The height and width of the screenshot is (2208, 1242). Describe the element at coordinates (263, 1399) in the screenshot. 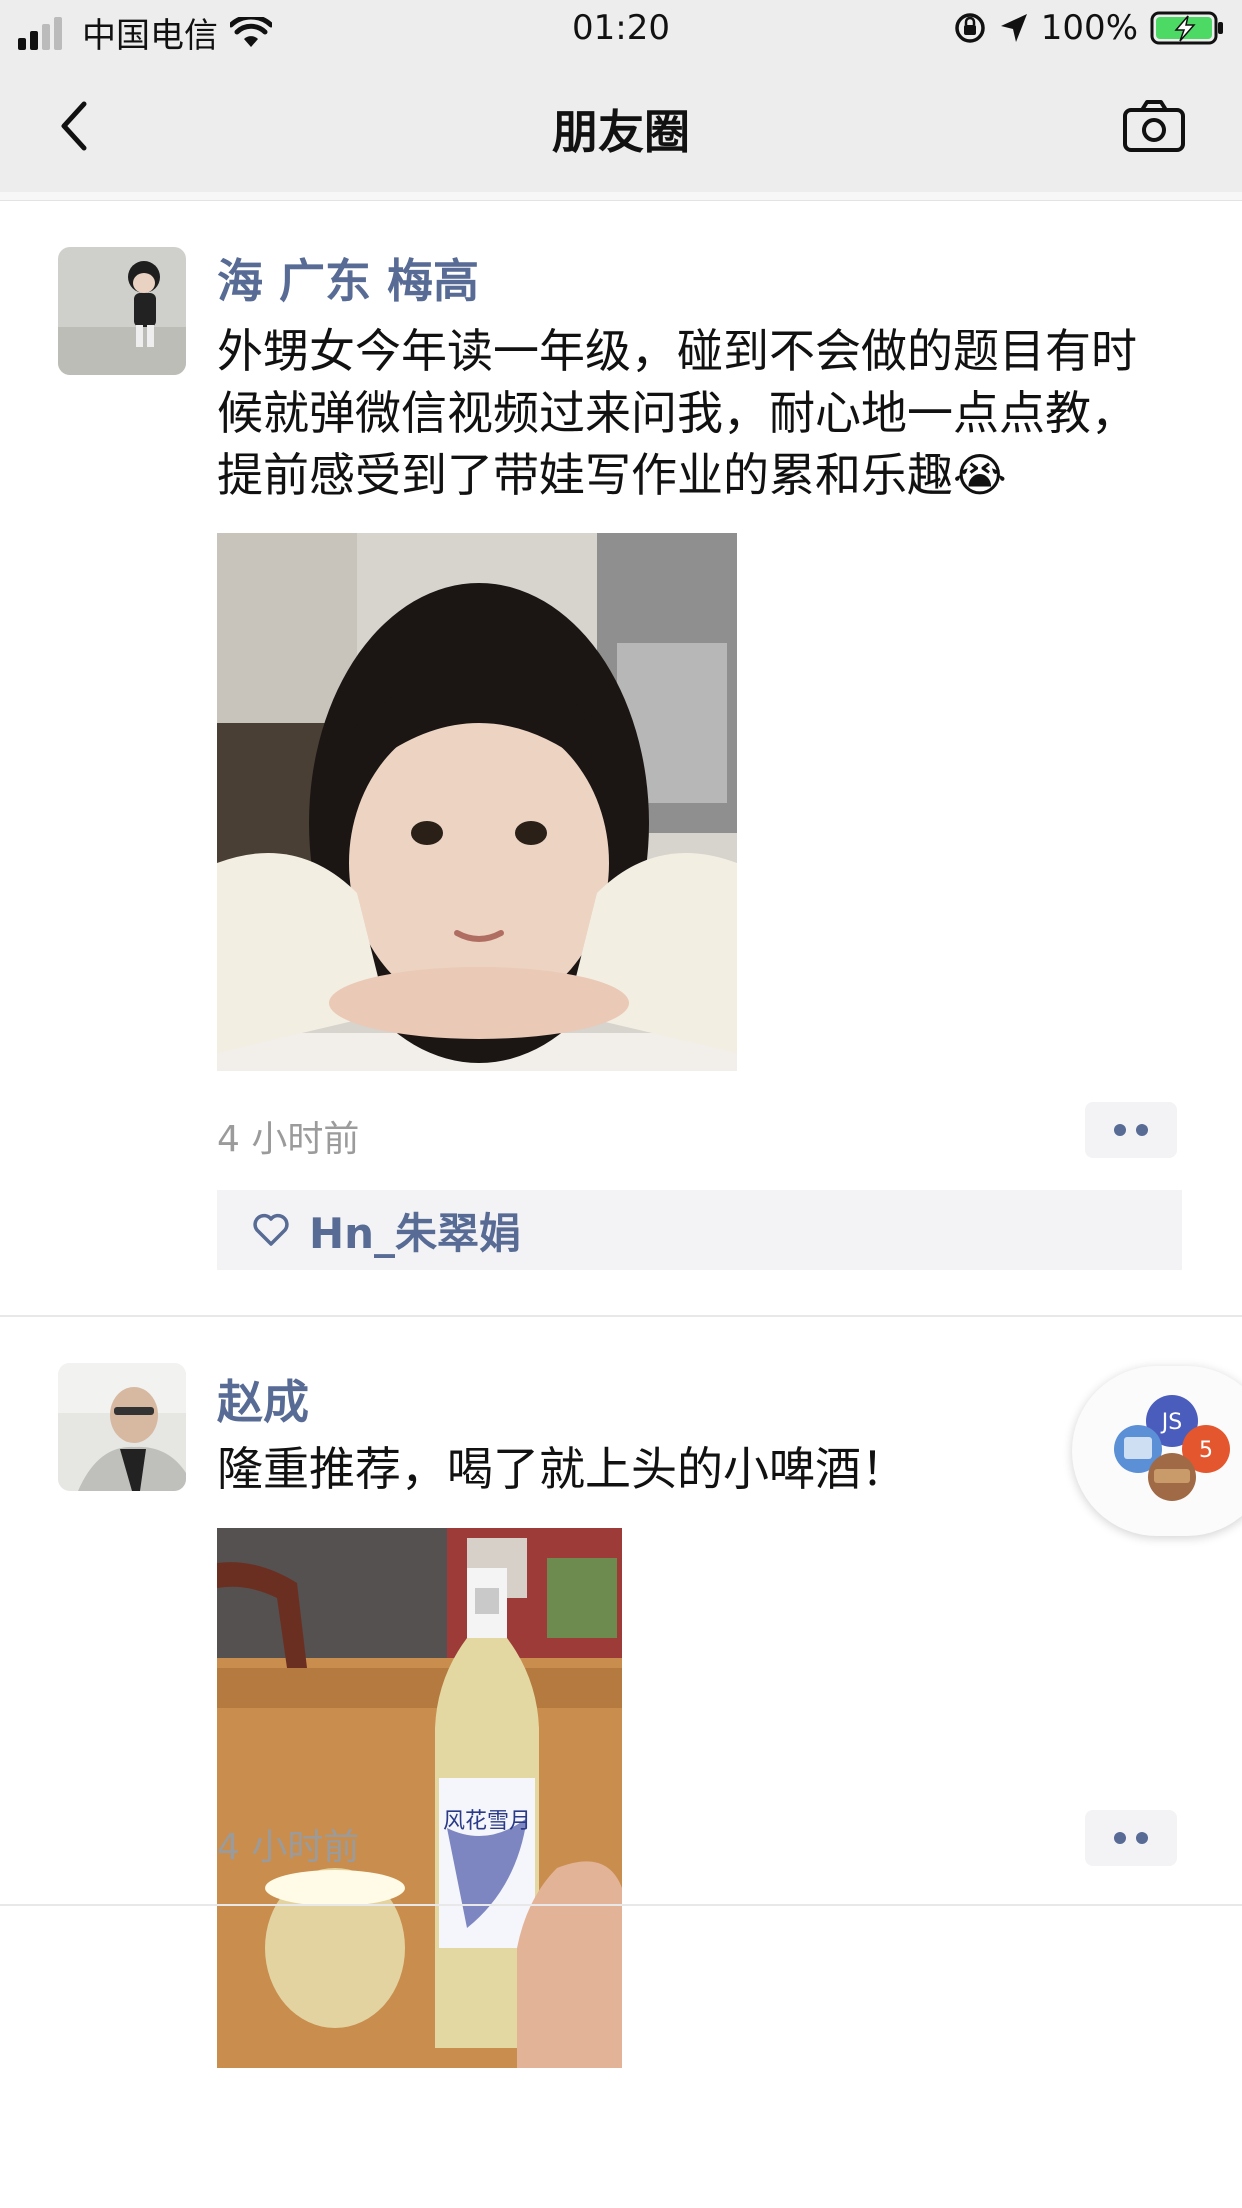

I see `post-author: 赵成` at that location.